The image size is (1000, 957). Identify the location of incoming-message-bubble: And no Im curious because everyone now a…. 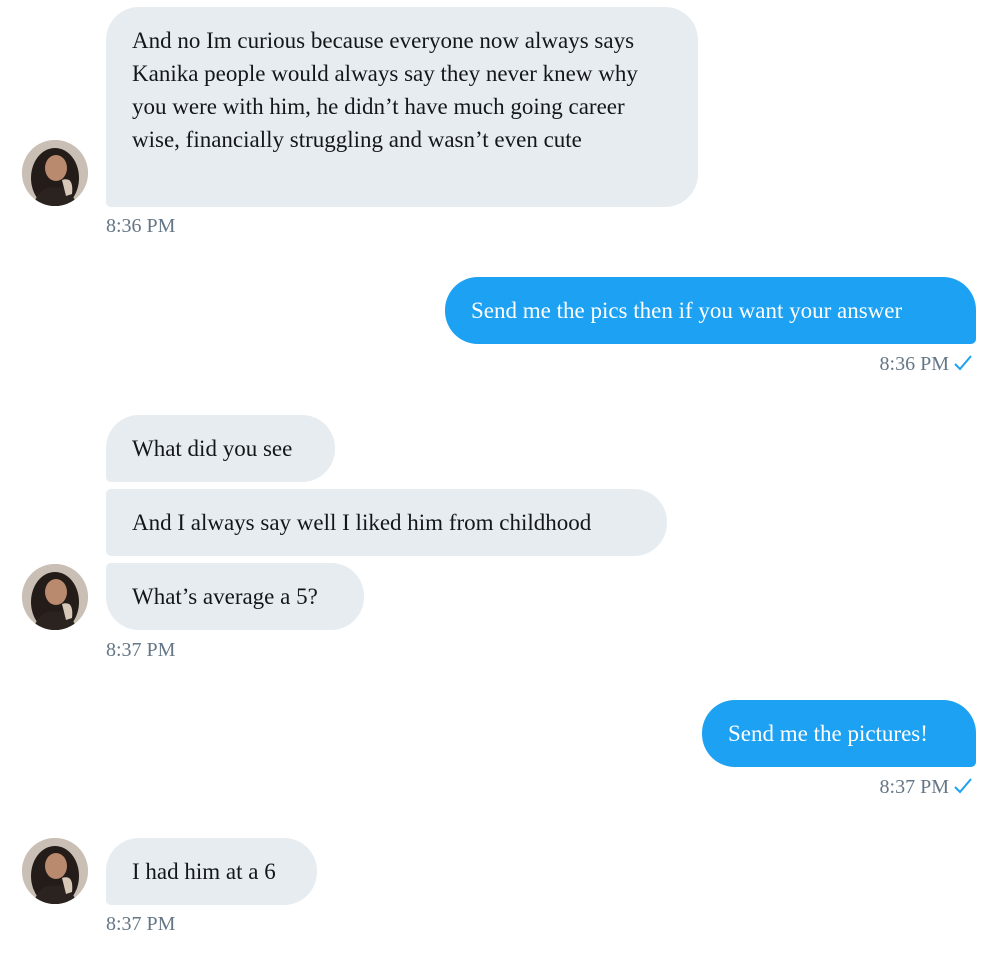
(402, 107).